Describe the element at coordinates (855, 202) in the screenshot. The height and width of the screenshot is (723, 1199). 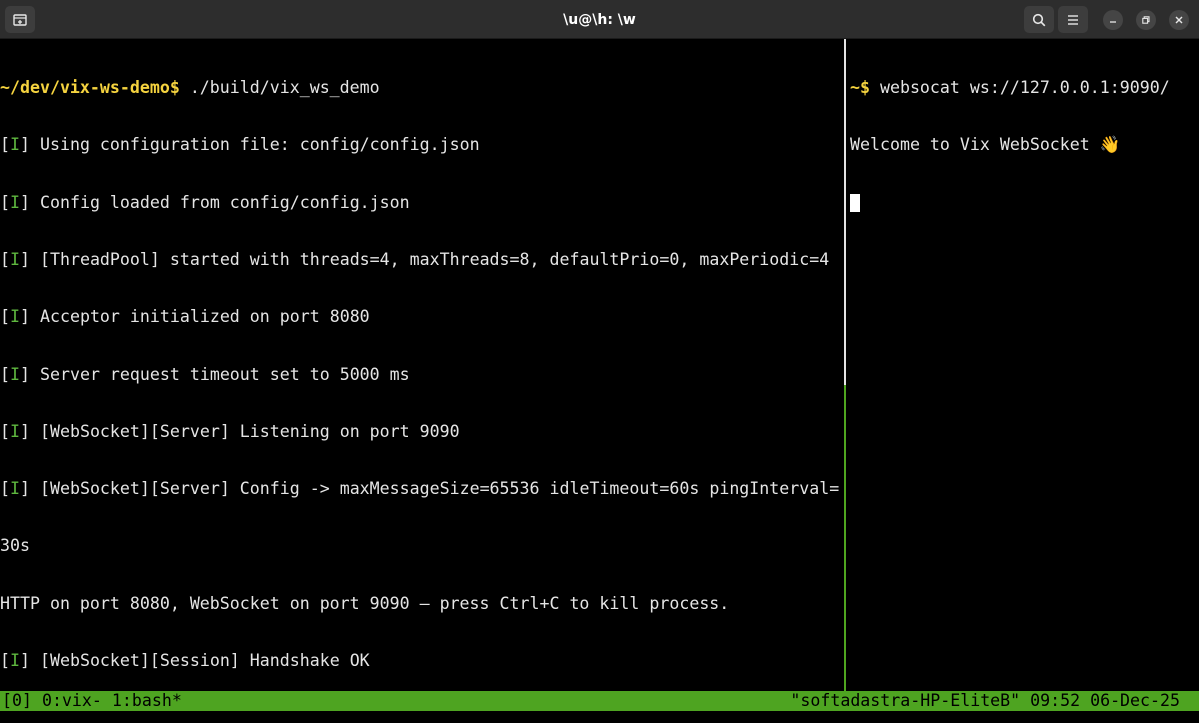
I see `text-cursor` at that location.